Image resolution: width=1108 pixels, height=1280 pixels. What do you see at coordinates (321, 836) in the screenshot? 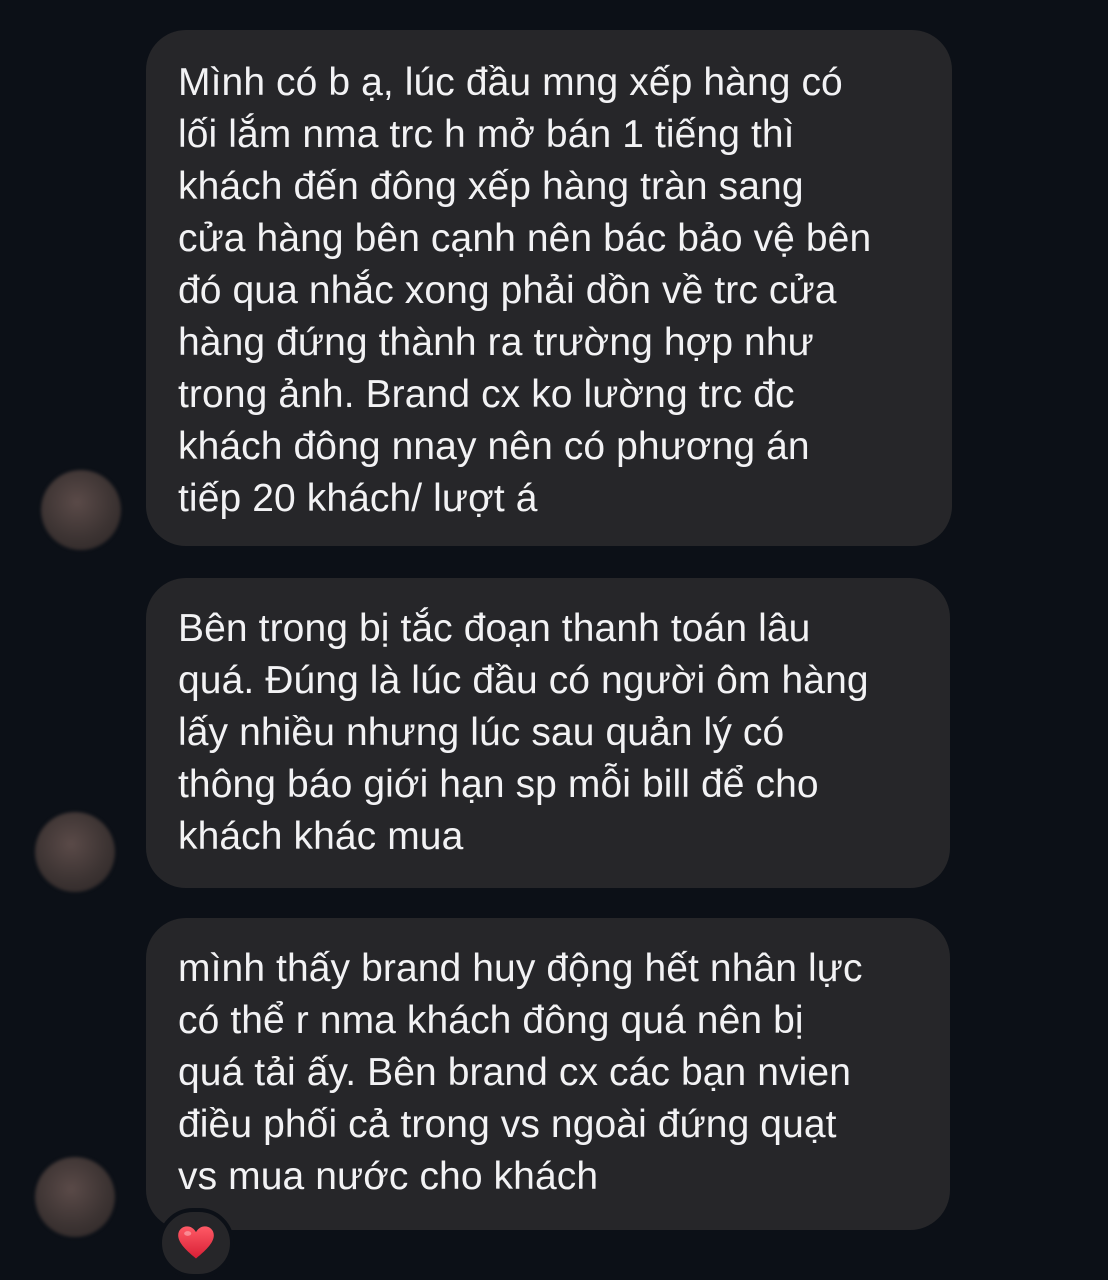
I see `message-line: khách khác mua` at bounding box center [321, 836].